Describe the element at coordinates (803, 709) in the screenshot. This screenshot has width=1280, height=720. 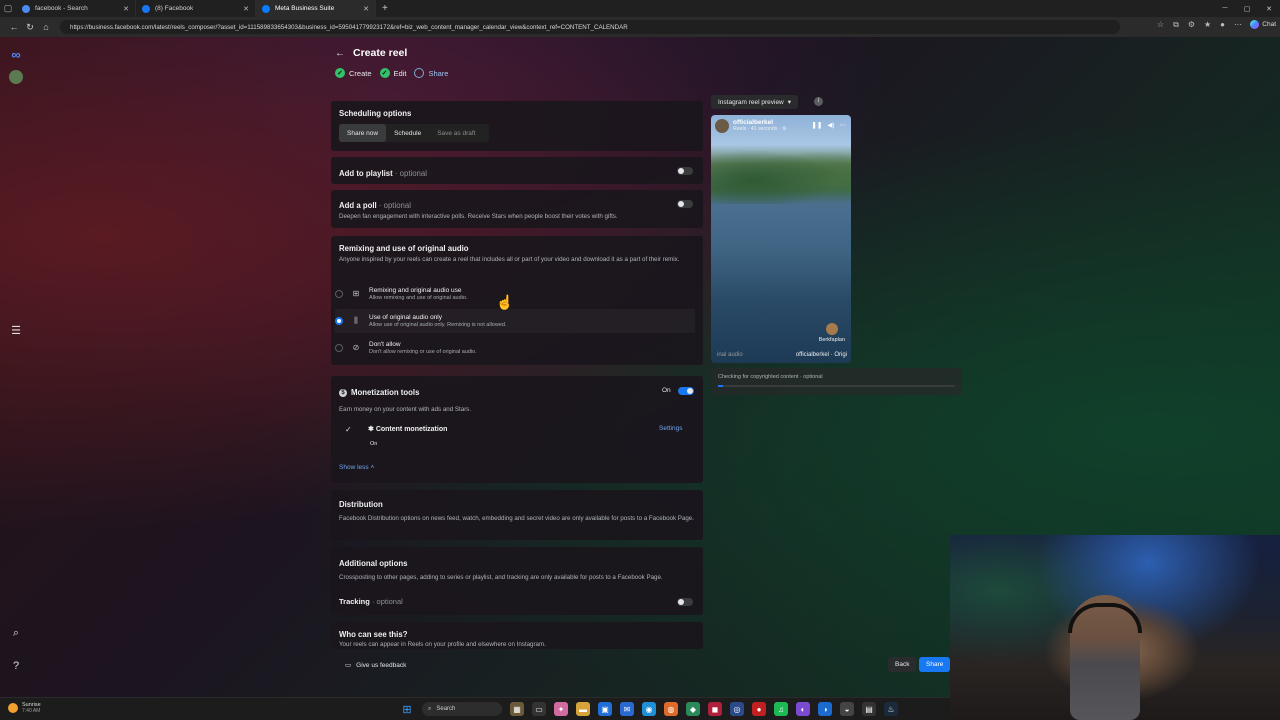
I see `app-icon: ◐` at that location.